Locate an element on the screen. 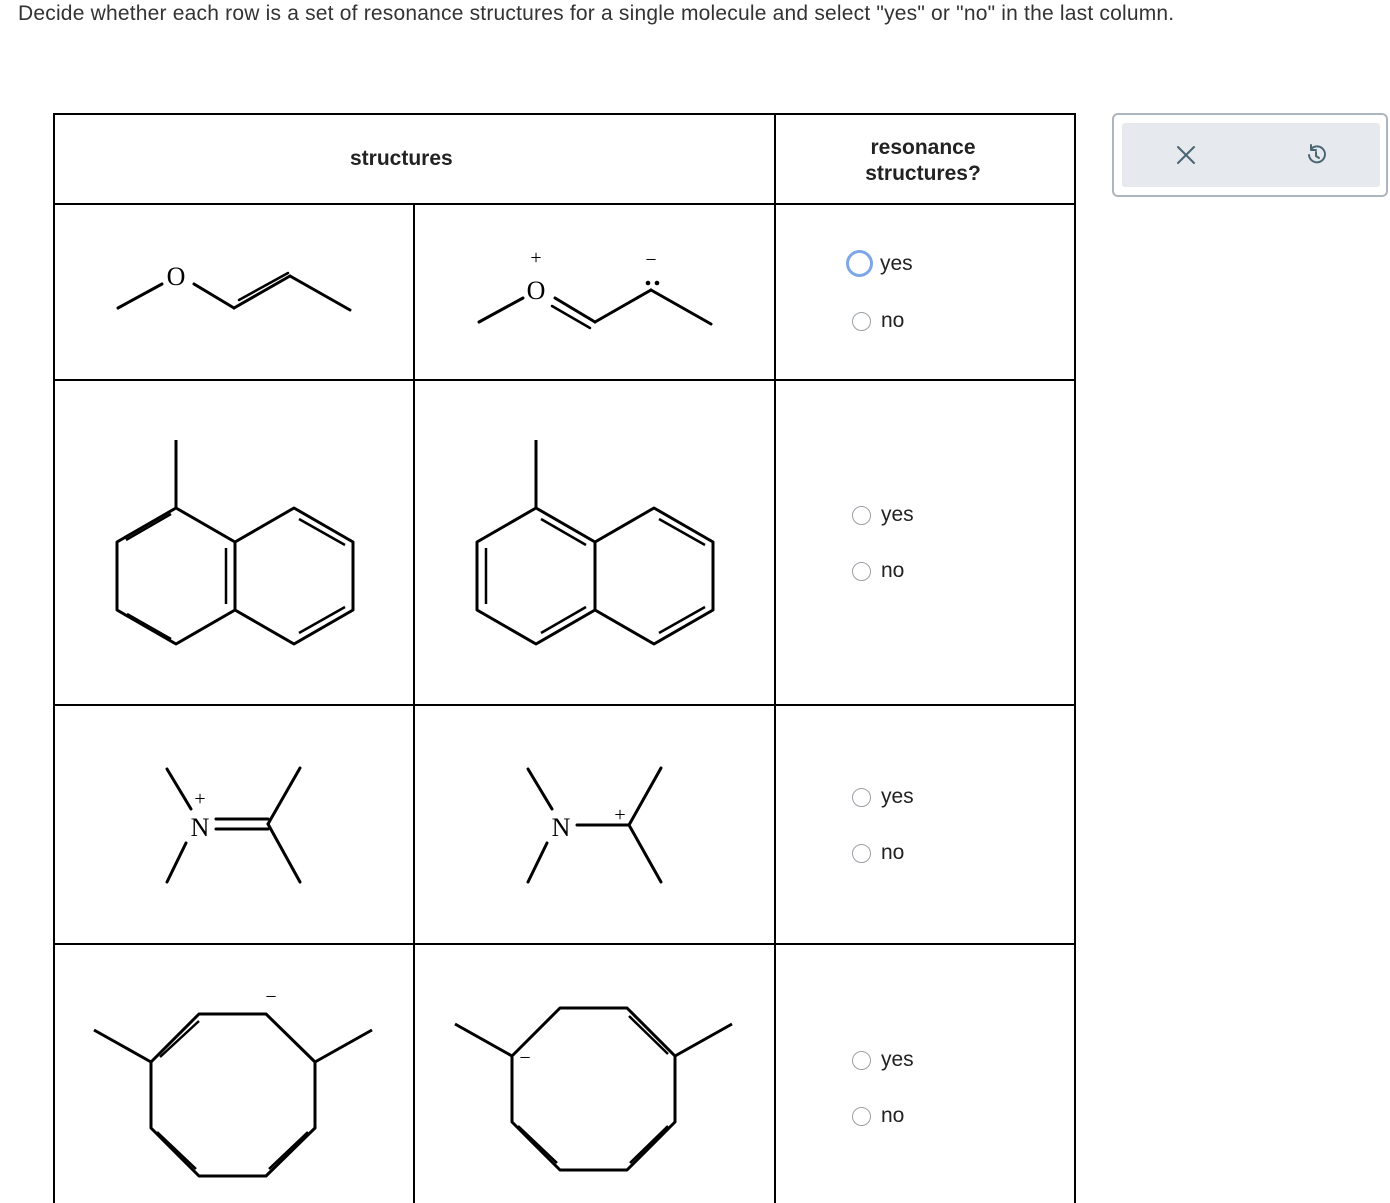 This screenshot has height=1203, width=1390. row1-option-no: no is located at coordinates (878, 321).